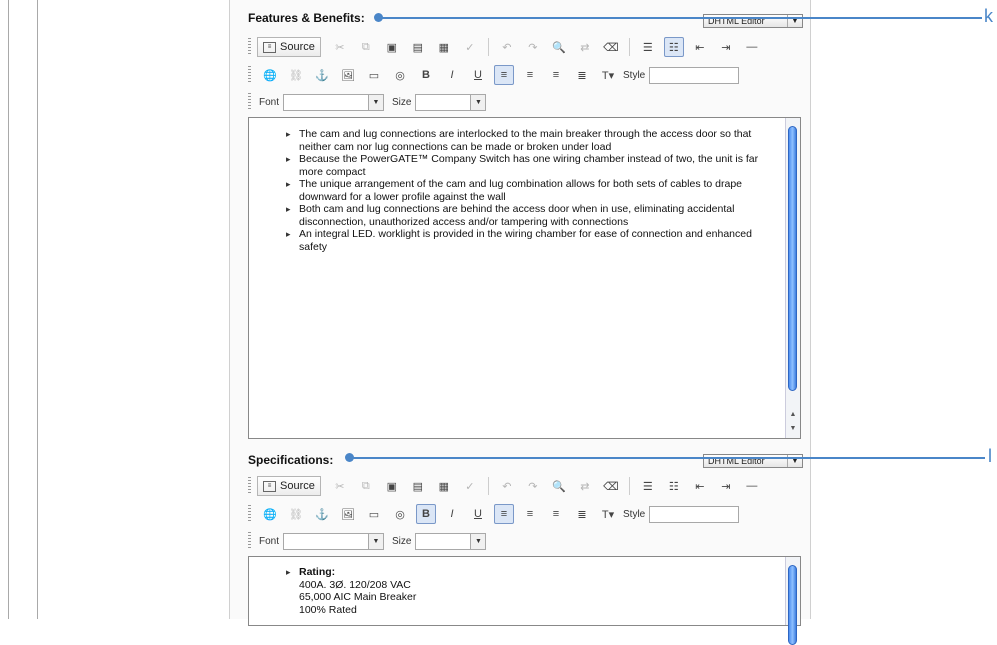  I want to click on features-scrollbar: ▲ ▼, so click(792, 278).